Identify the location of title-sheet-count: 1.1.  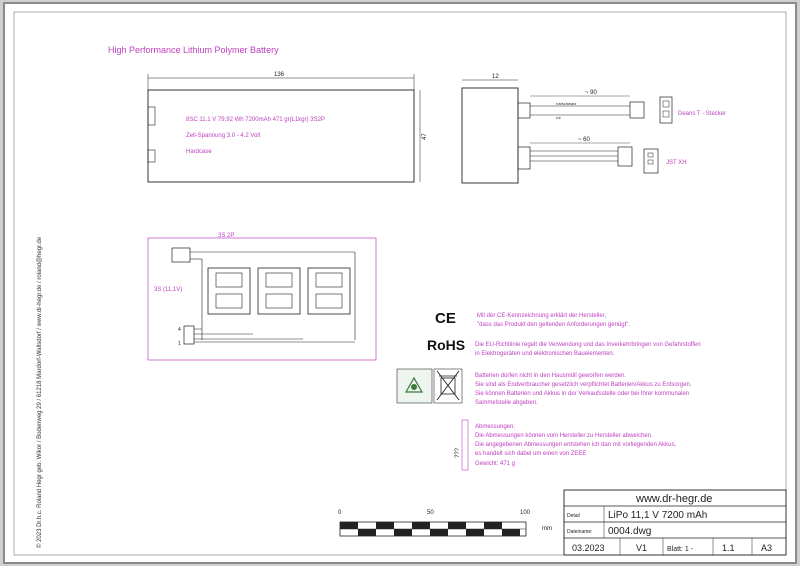
(728, 548).